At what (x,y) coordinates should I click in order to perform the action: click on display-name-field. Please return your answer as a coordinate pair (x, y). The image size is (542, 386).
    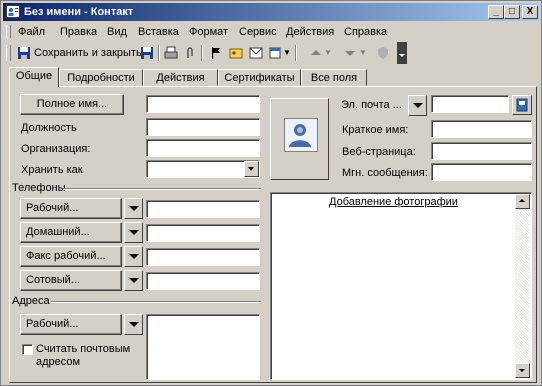
    Looking at the image, I should click on (481, 129).